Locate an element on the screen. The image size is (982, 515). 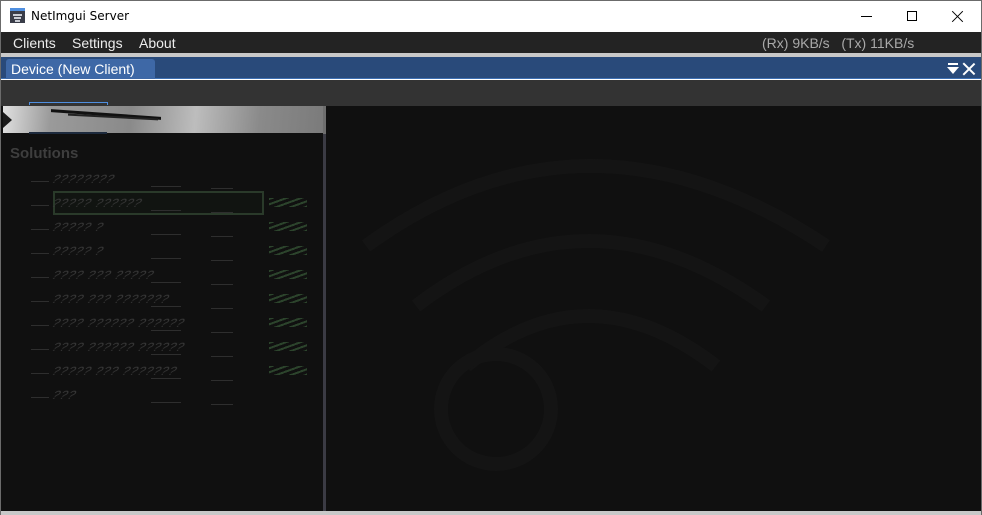
solution-row-label: ???????? is located at coordinates (83, 179).